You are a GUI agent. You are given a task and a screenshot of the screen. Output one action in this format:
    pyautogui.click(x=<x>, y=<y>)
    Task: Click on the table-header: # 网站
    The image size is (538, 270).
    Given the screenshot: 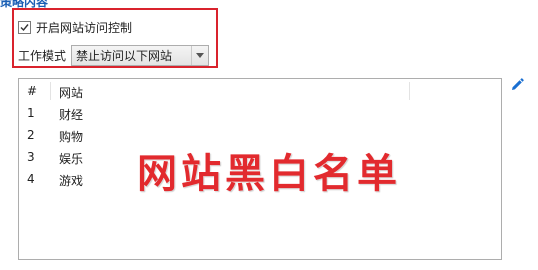 What is the action you would take?
    pyautogui.click(x=260, y=91)
    